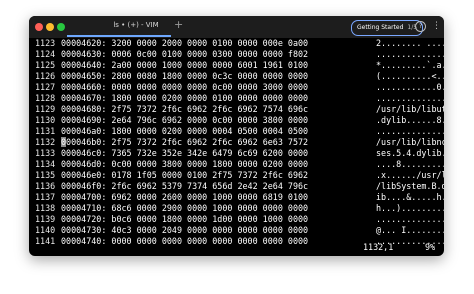  What do you see at coordinates (410, 186) in the screenshot?
I see `ascii-column: /libSystem.B.dyl` at bounding box center [410, 186].